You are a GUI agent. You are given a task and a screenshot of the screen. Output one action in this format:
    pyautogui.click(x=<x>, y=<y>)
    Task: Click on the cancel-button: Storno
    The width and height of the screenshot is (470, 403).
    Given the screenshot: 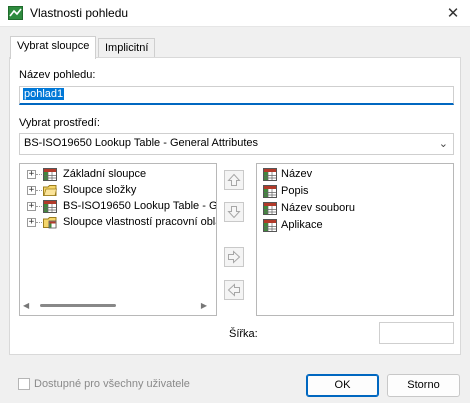 What is the action you would take?
    pyautogui.click(x=423, y=385)
    